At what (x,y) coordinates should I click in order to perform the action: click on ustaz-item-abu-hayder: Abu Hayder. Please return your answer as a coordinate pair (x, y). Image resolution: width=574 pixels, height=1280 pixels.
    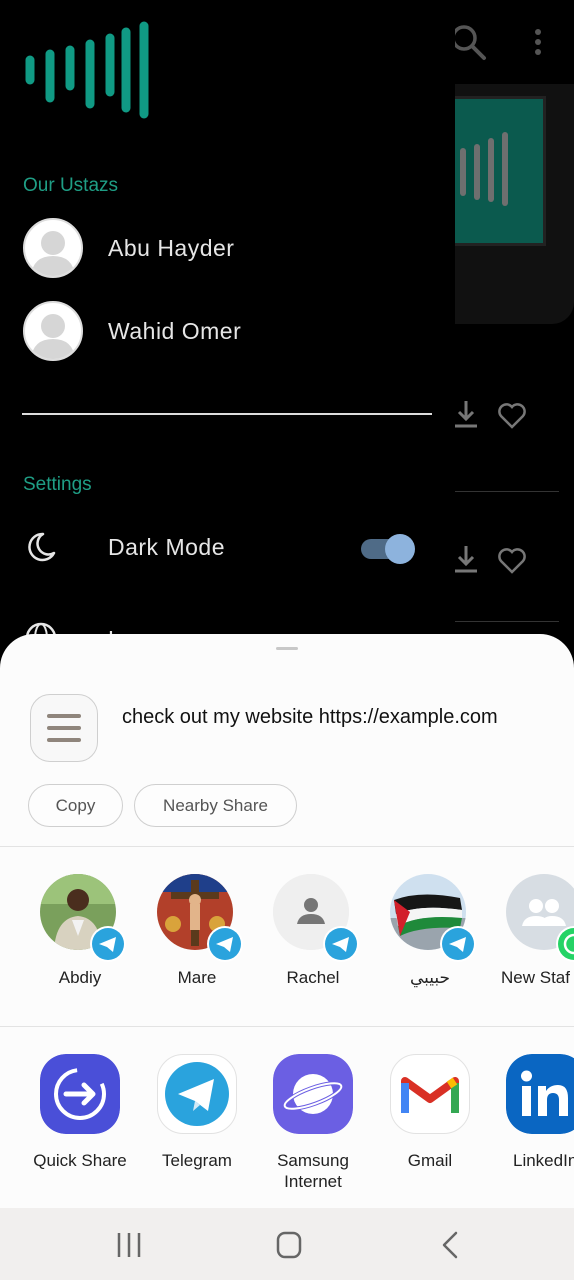
    Looking at the image, I should click on (233, 248).